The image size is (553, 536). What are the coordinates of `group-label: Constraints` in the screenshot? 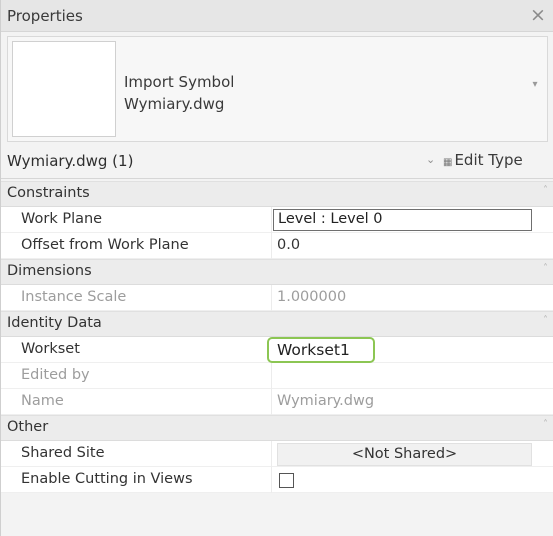 It's located at (48, 193).